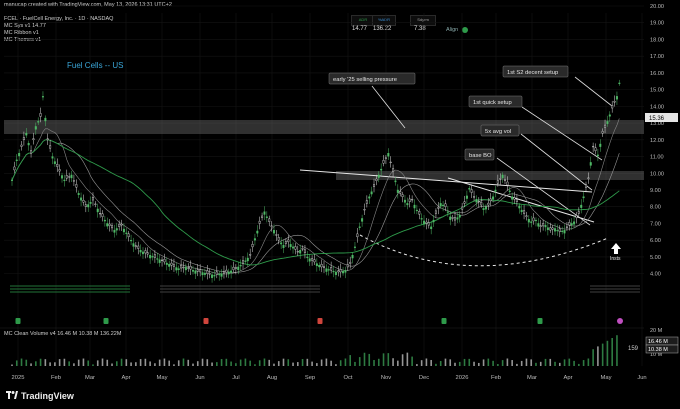  I want to click on vol-tag-1: 16.46 M, so click(658, 342).